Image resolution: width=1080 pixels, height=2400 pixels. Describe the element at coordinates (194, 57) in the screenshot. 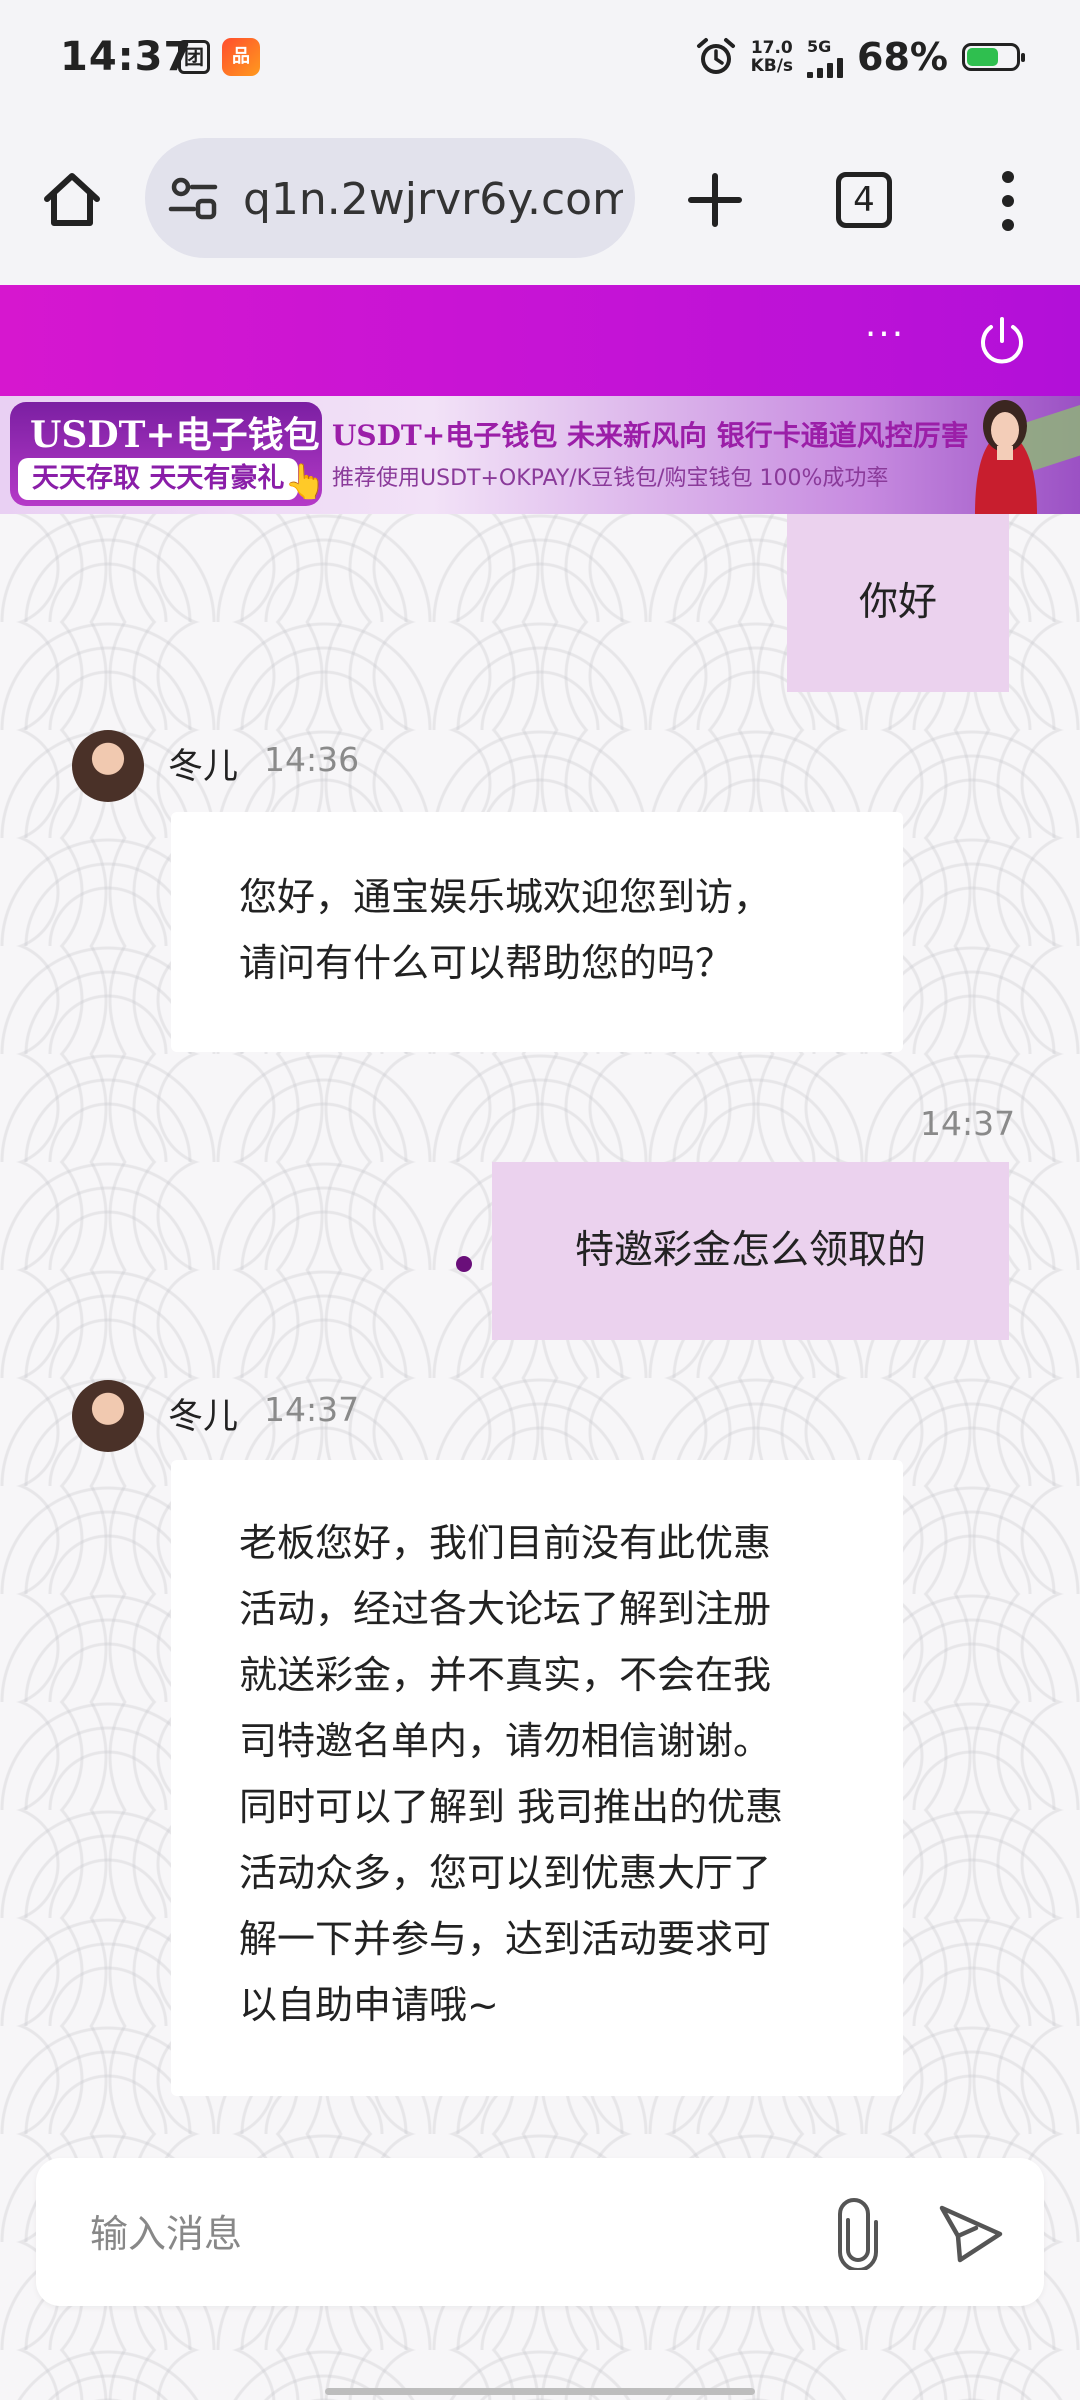

I see `notification-app-icon: 团` at that location.